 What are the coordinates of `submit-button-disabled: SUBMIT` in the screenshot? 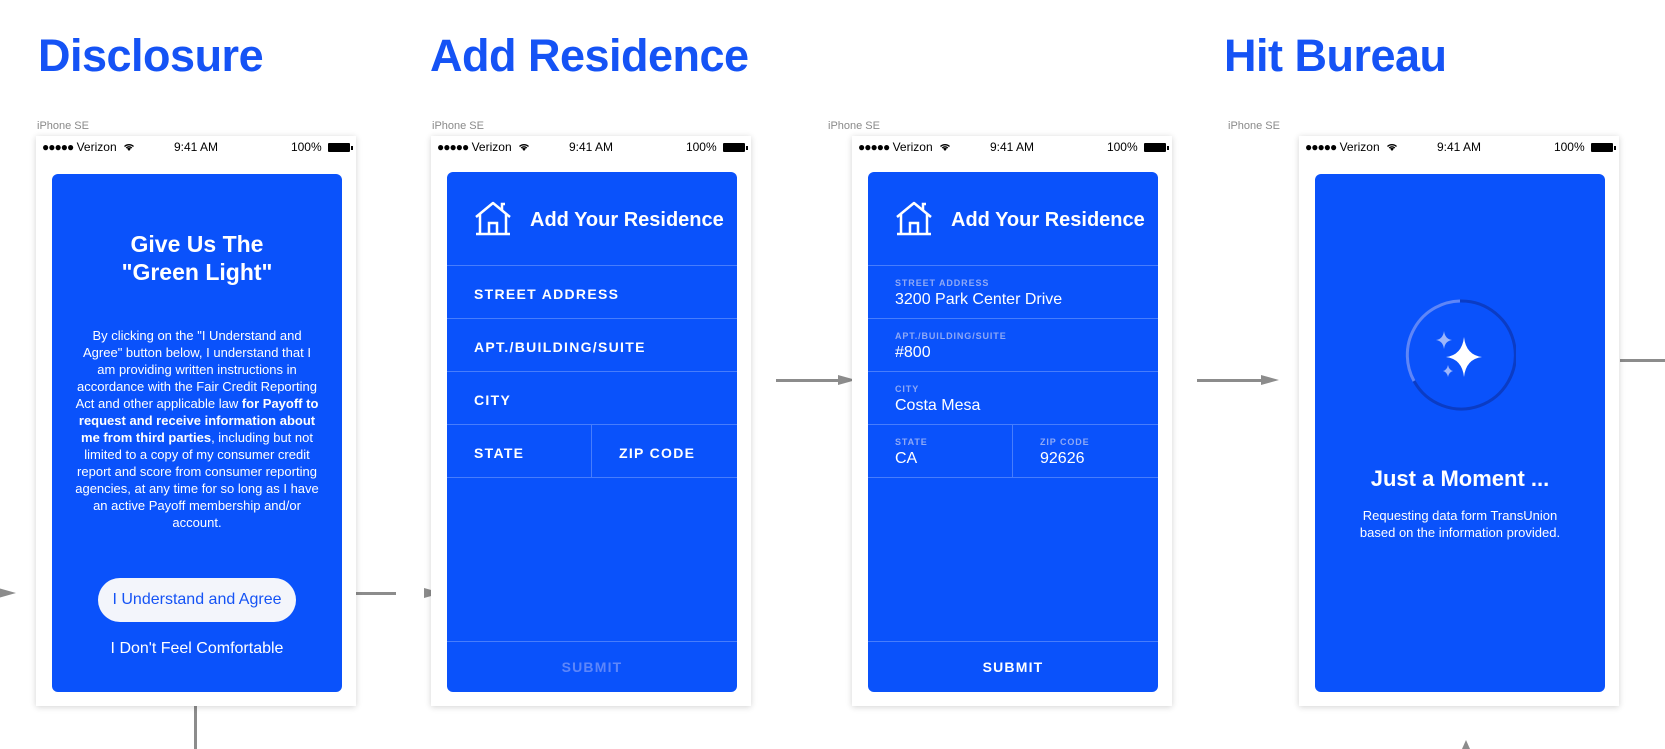 It's located at (592, 666).